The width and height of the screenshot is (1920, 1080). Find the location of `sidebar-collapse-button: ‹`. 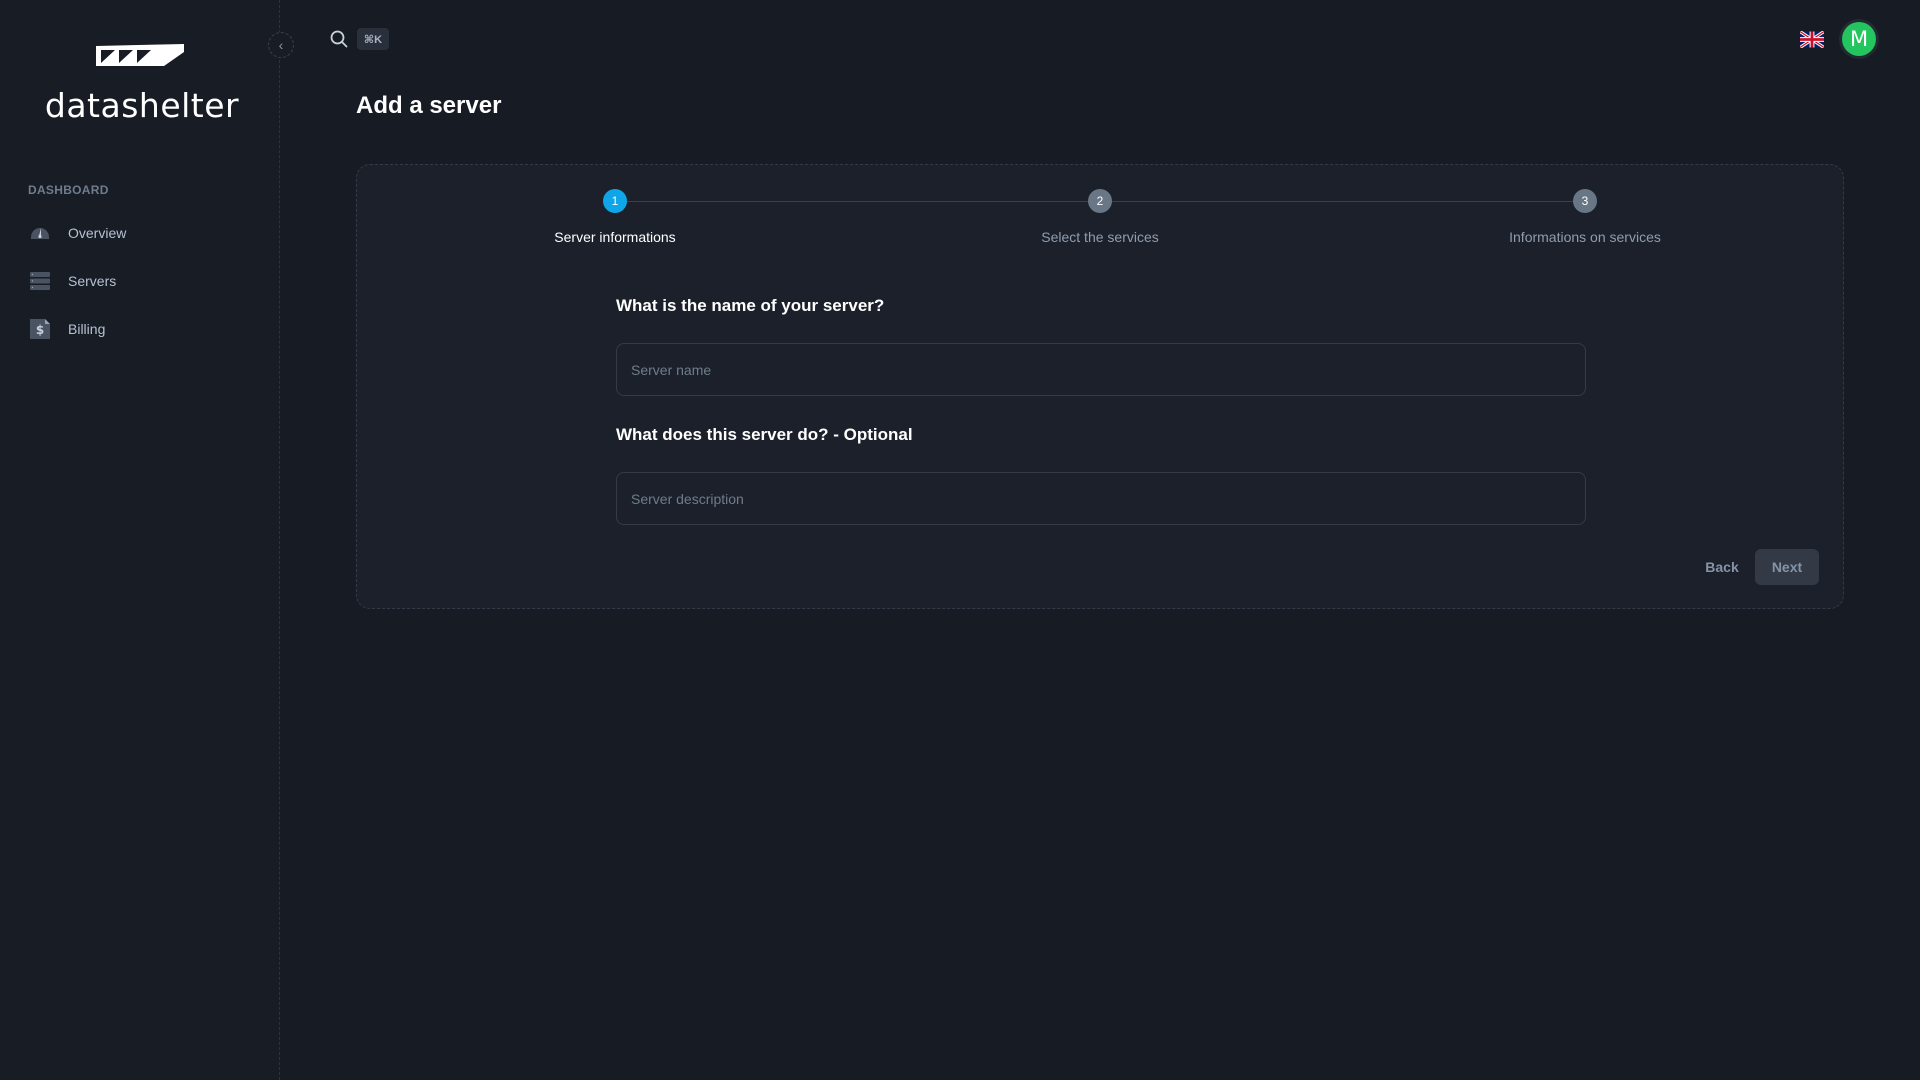

sidebar-collapse-button: ‹ is located at coordinates (281, 45).